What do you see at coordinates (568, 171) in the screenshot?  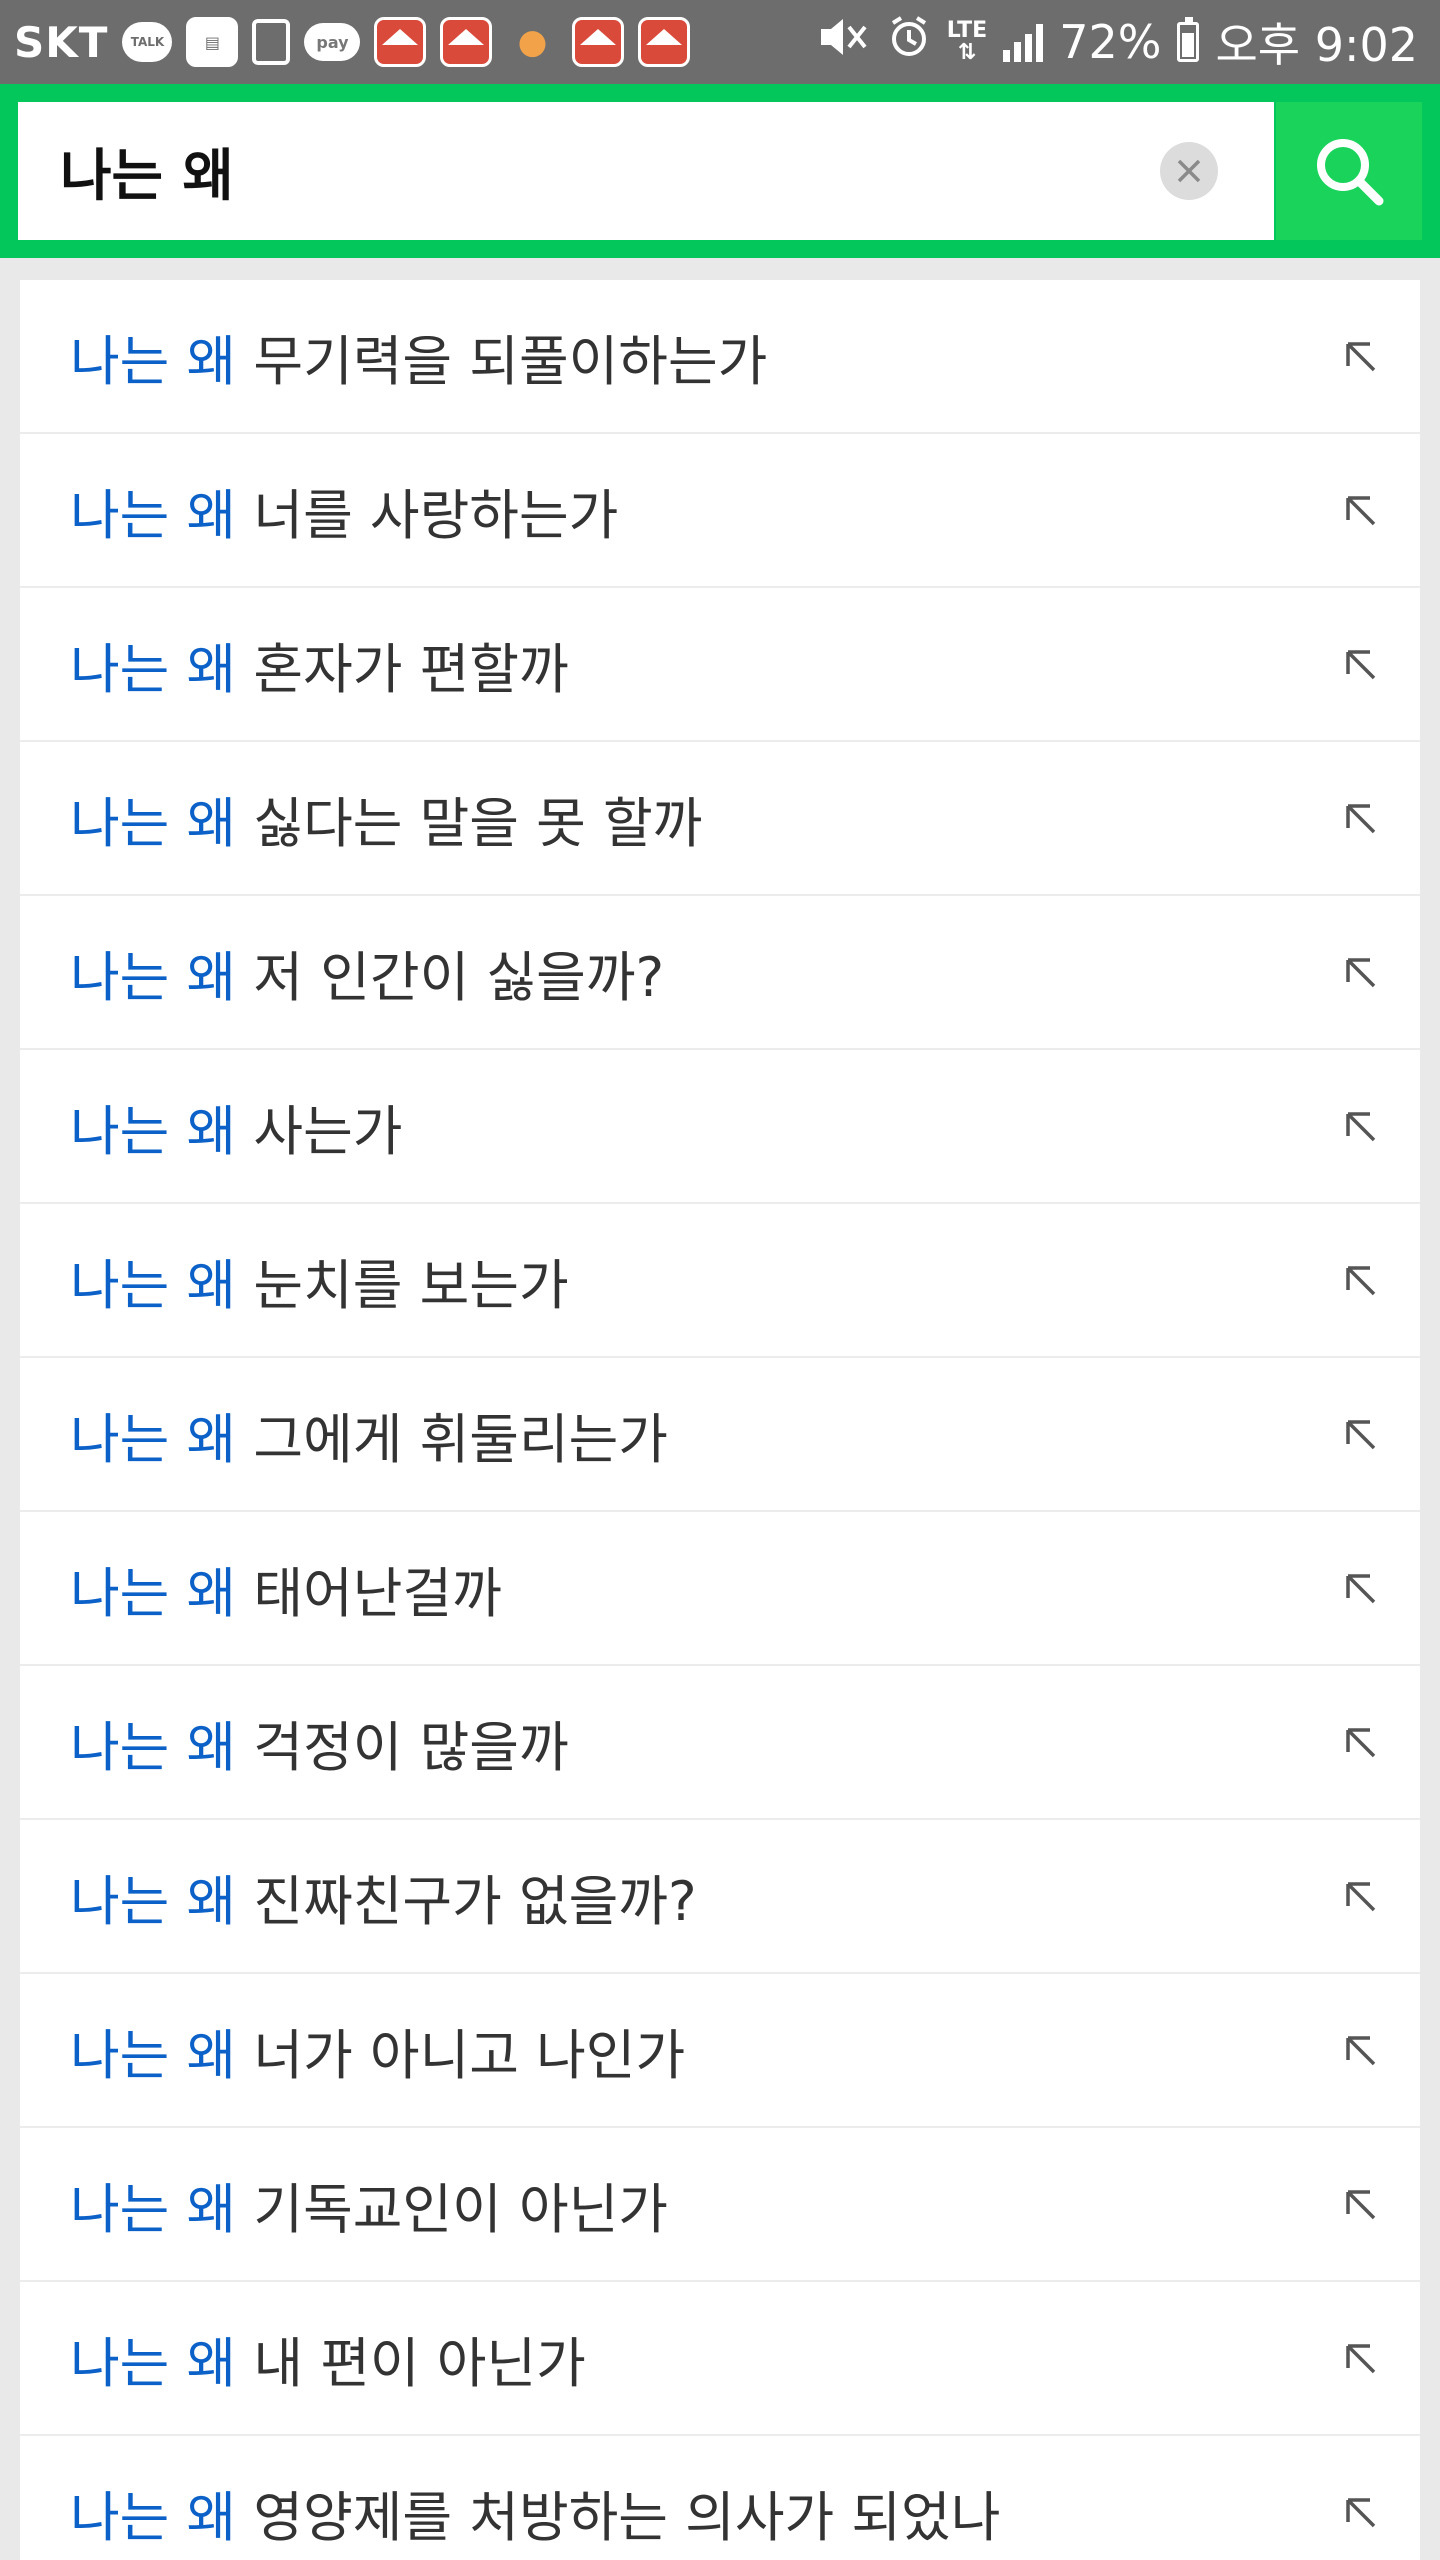 I see `search-input` at bounding box center [568, 171].